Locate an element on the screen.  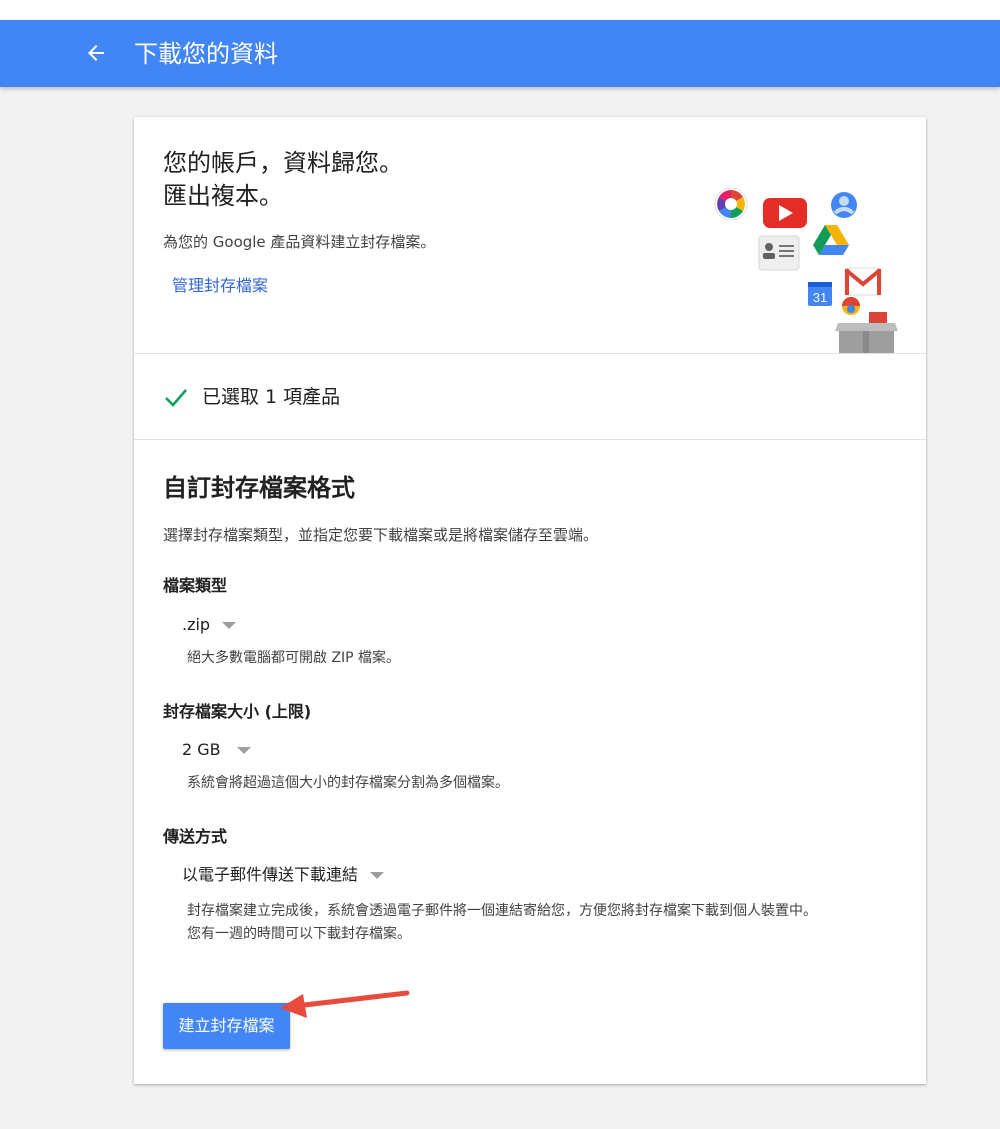
hero-heading-line2: 匯出複本。 is located at coordinates (223, 196).